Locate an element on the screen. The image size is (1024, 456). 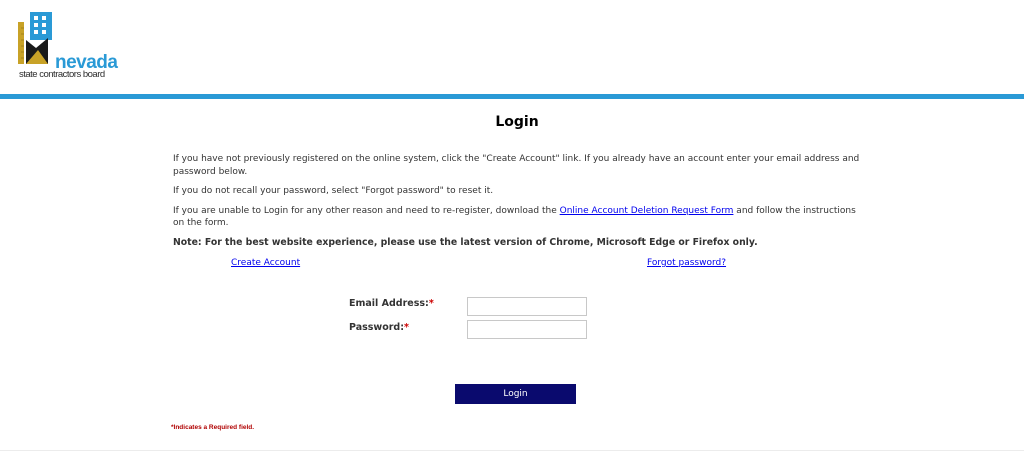
password-input is located at coordinates (527, 329).